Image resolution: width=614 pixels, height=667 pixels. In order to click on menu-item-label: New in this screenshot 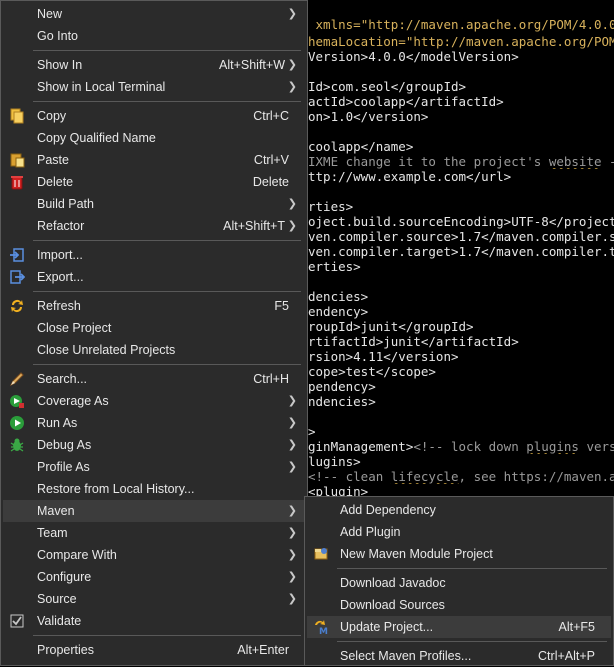, I will do `click(50, 14)`.